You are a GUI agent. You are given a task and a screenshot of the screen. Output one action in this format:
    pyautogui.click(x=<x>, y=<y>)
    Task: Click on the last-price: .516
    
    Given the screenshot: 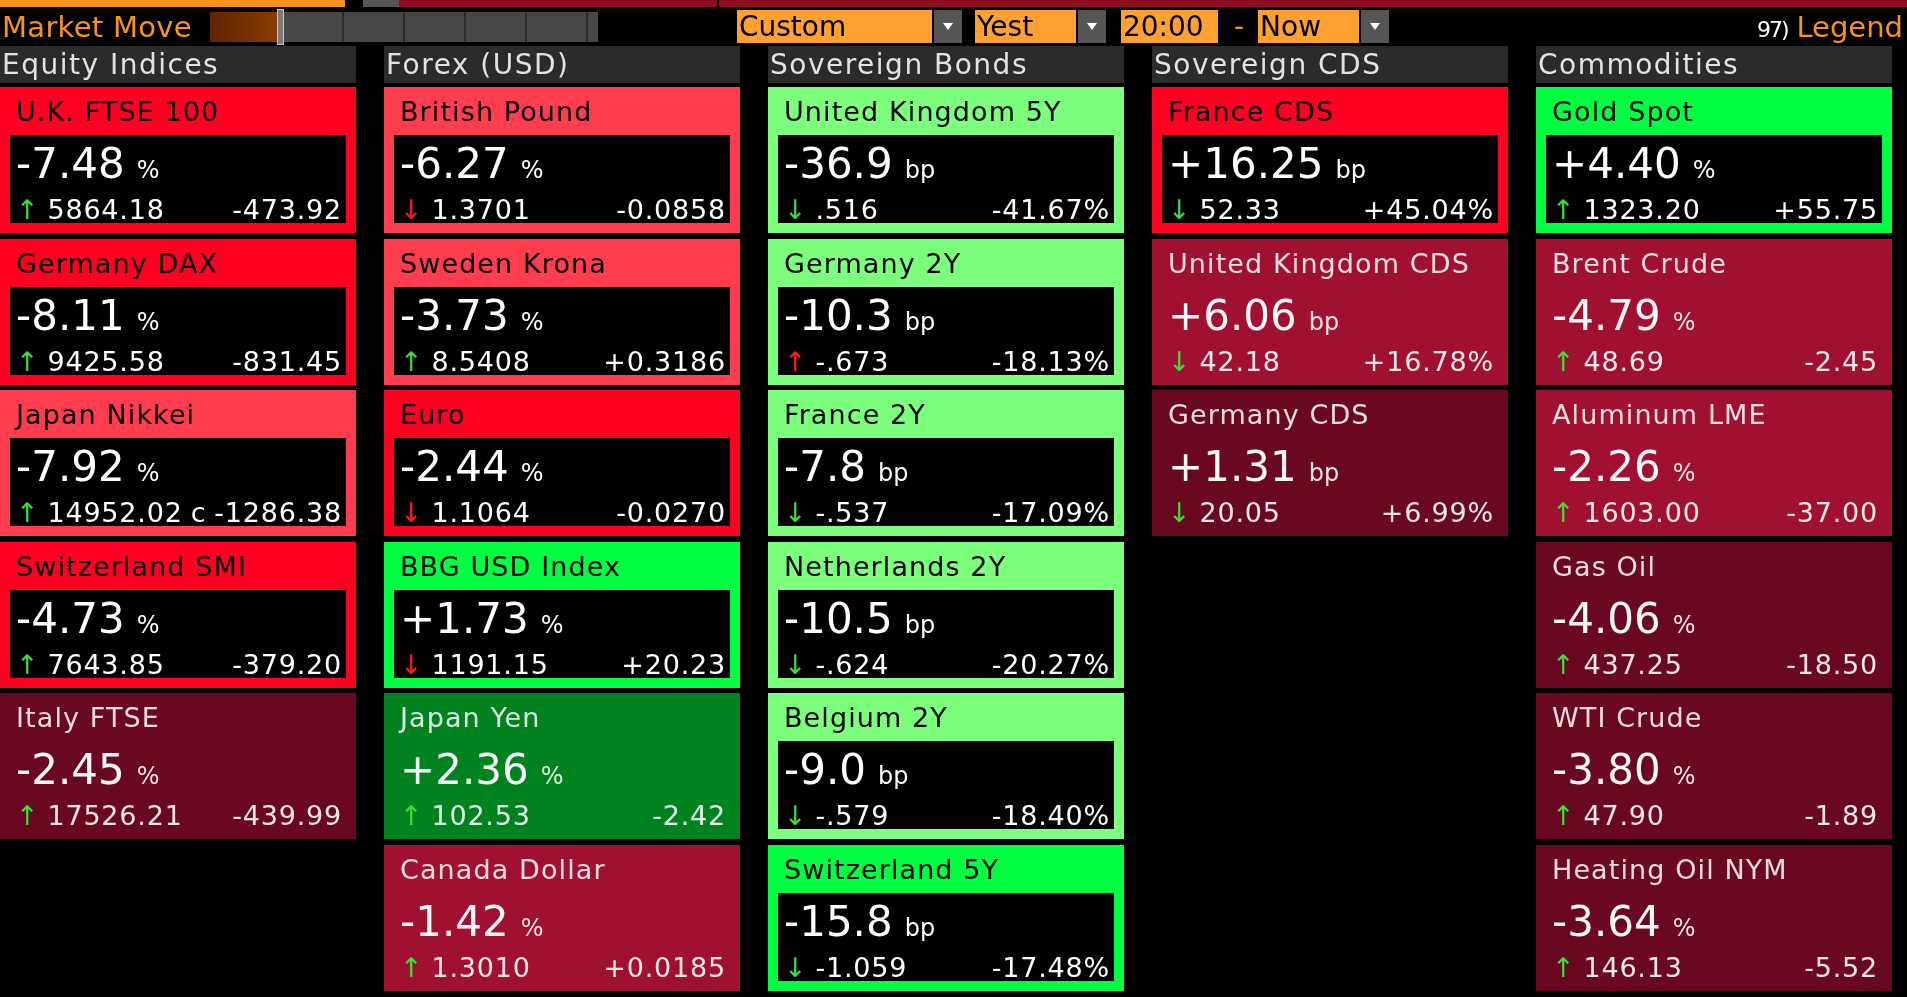 What is the action you would take?
    pyautogui.click(x=847, y=210)
    